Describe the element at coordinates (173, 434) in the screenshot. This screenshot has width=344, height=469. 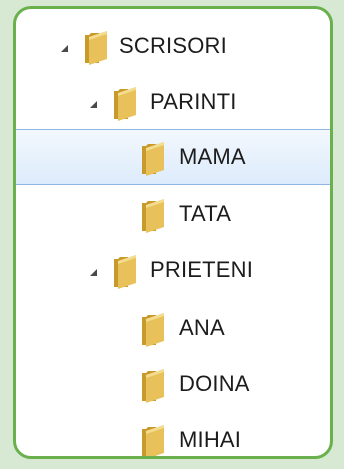
I see `tree-node-mihai: MIHAI` at that location.